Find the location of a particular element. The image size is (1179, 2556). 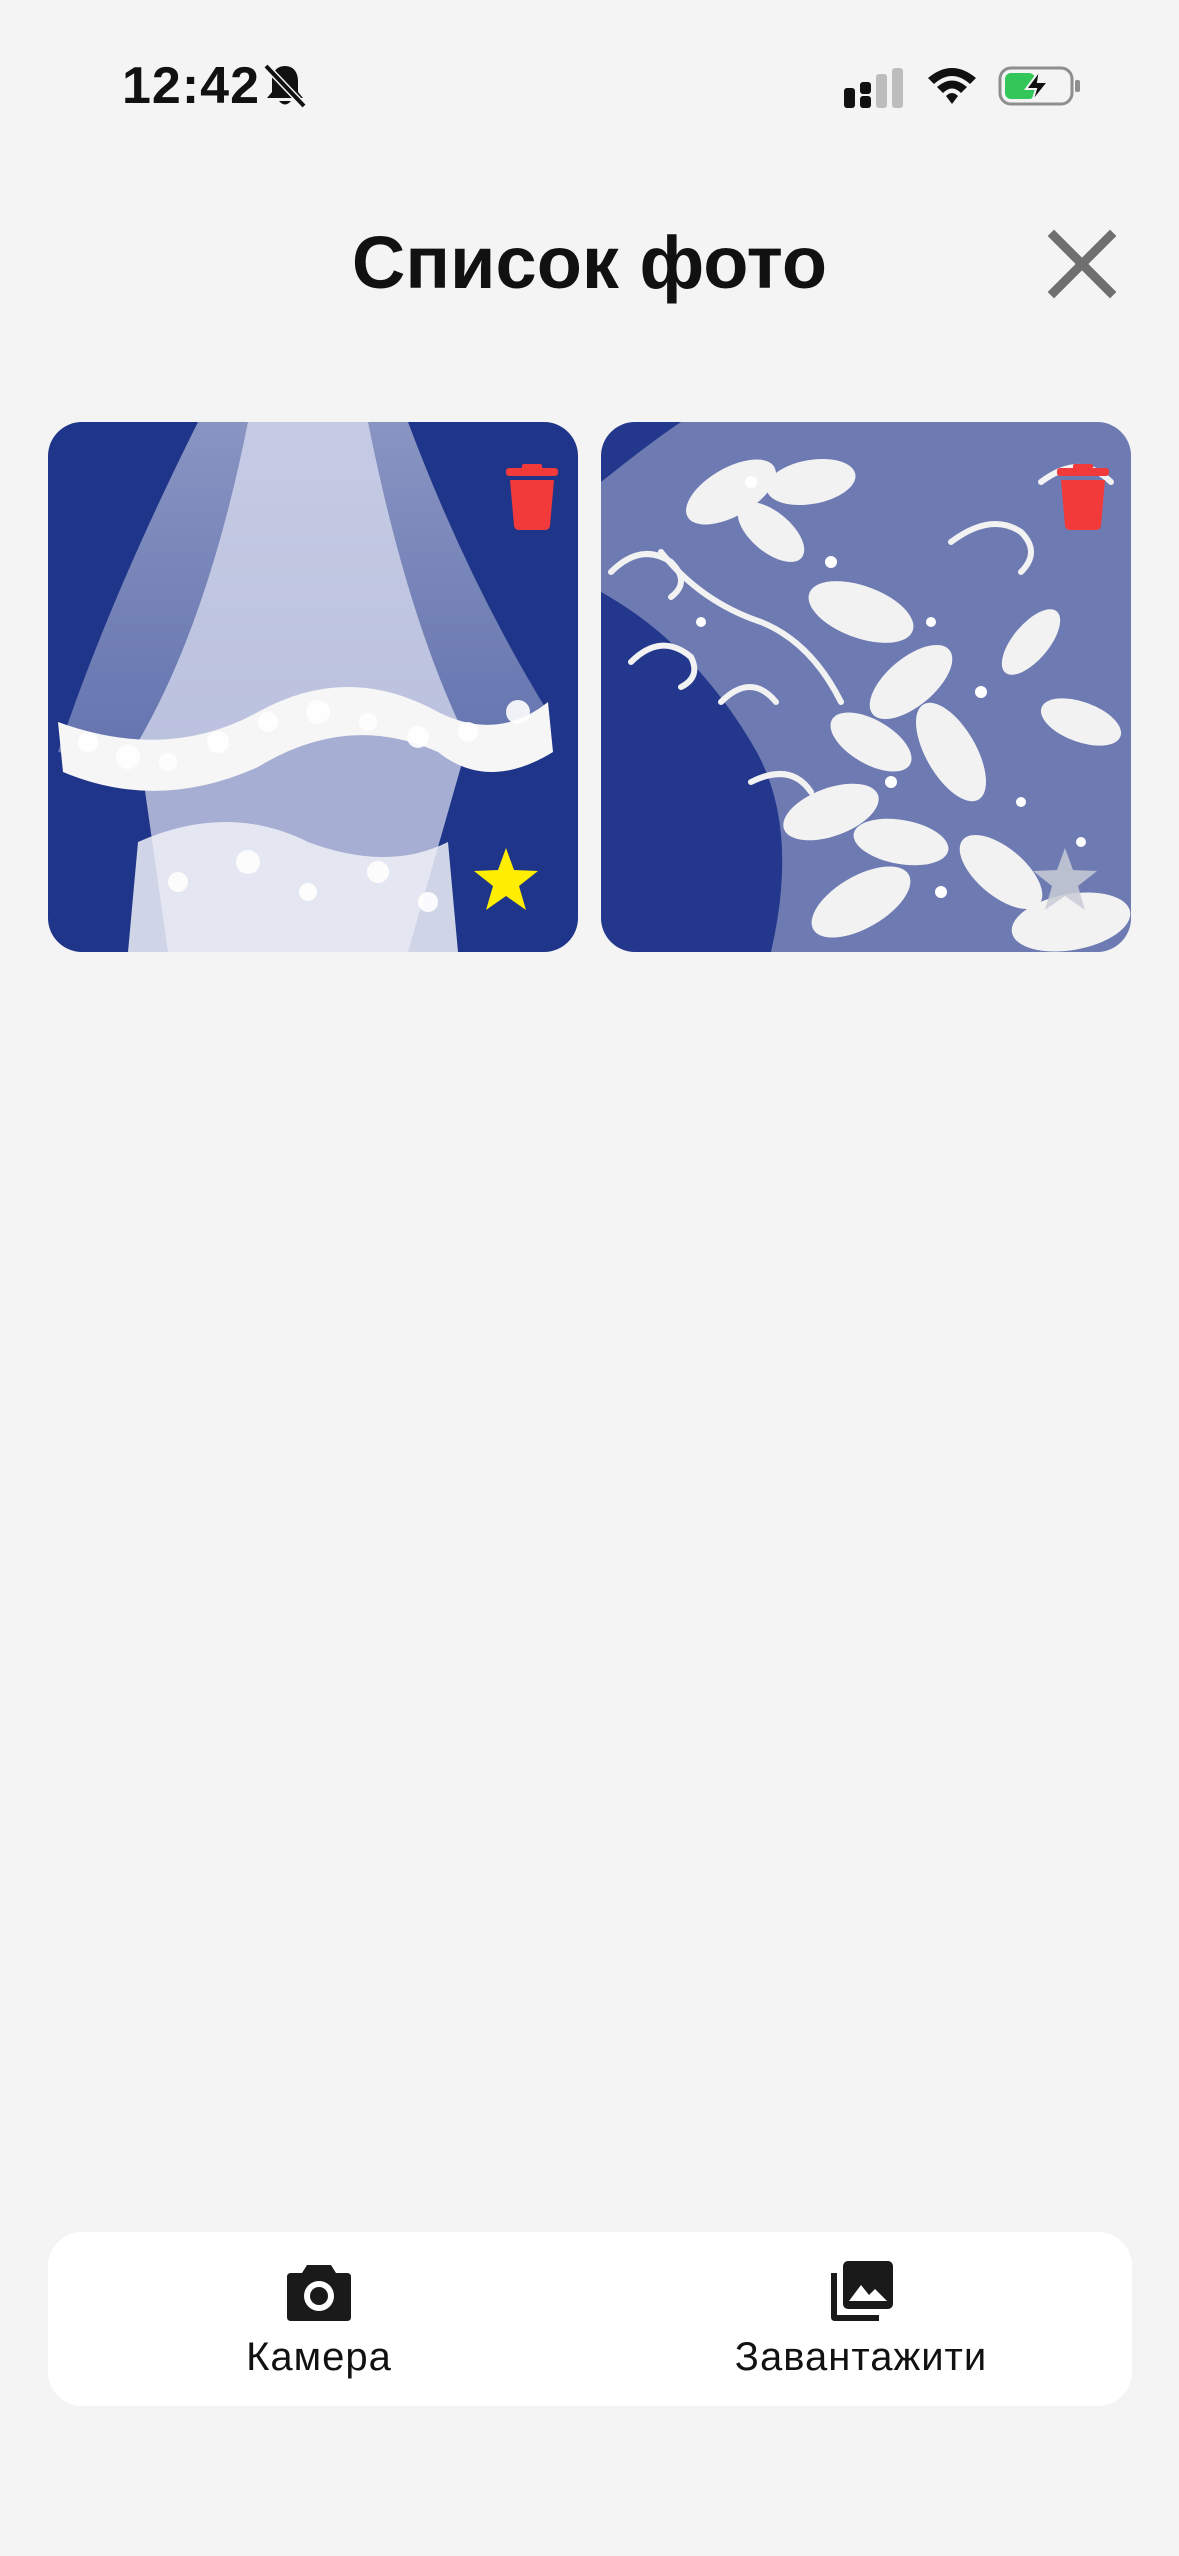

camera-label: Камера is located at coordinates (319, 2356).